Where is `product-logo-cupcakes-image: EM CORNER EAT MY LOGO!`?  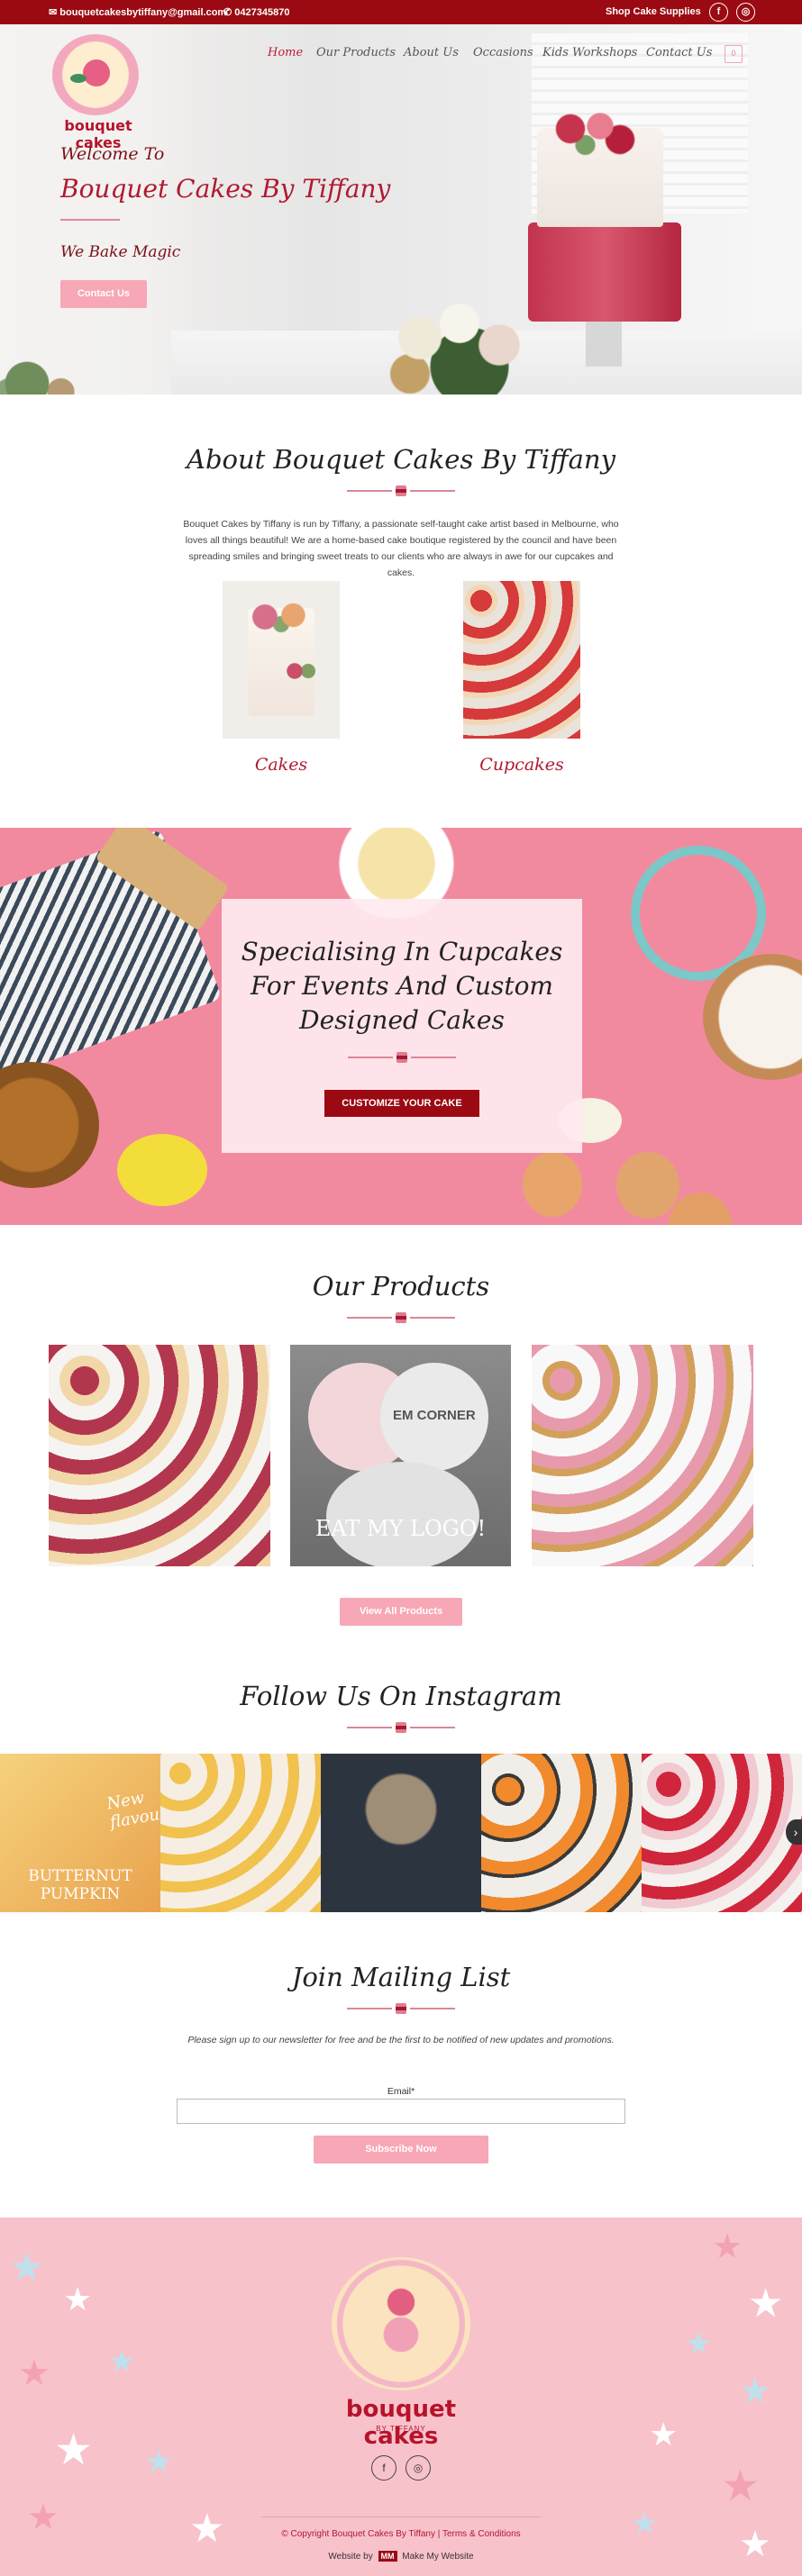
product-logo-cupcakes-image: EM CORNER EAT MY LOGO! is located at coordinates (400, 1455).